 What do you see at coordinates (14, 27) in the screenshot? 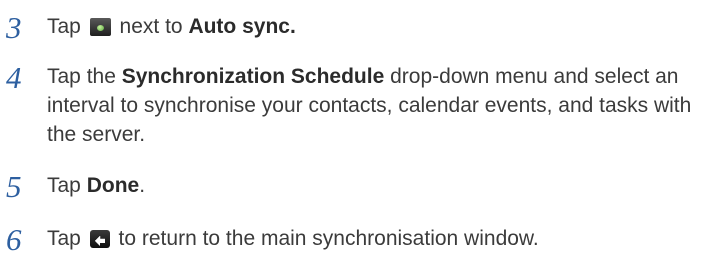
I see `step-number: 3` at bounding box center [14, 27].